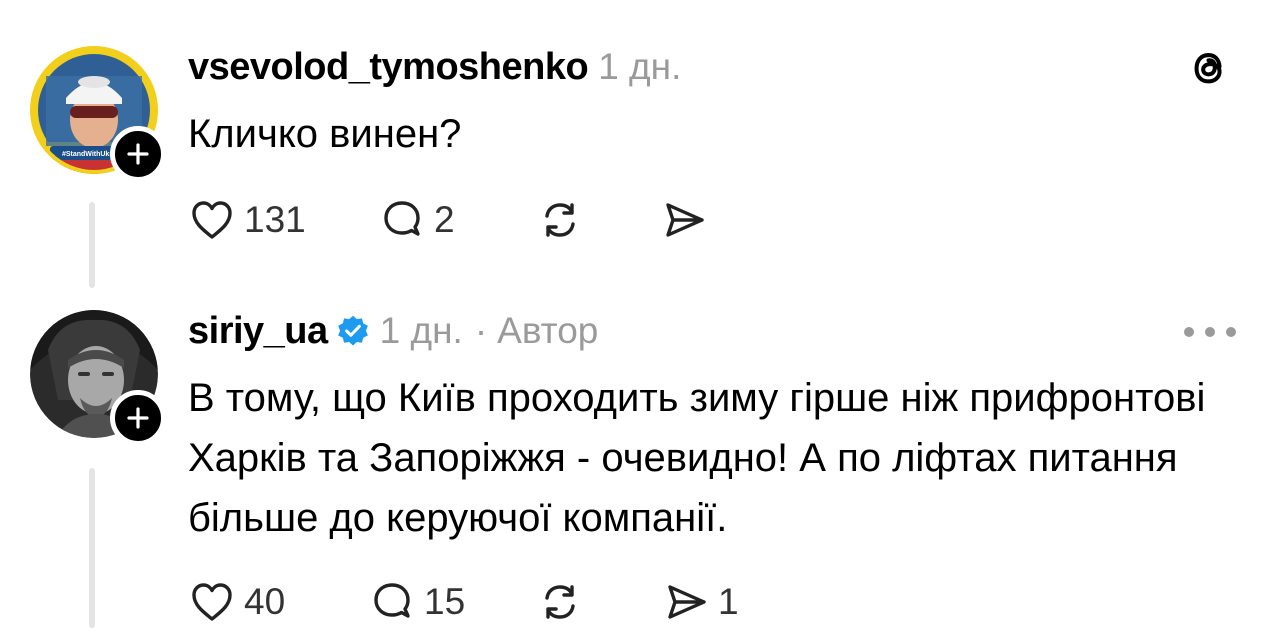  I want to click on username: siriy_ua, so click(258, 331).